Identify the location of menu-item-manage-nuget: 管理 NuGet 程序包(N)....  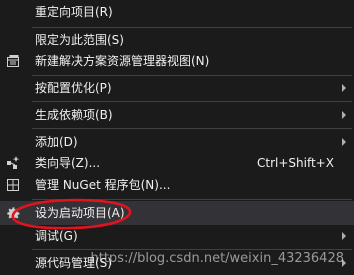
(177, 185).